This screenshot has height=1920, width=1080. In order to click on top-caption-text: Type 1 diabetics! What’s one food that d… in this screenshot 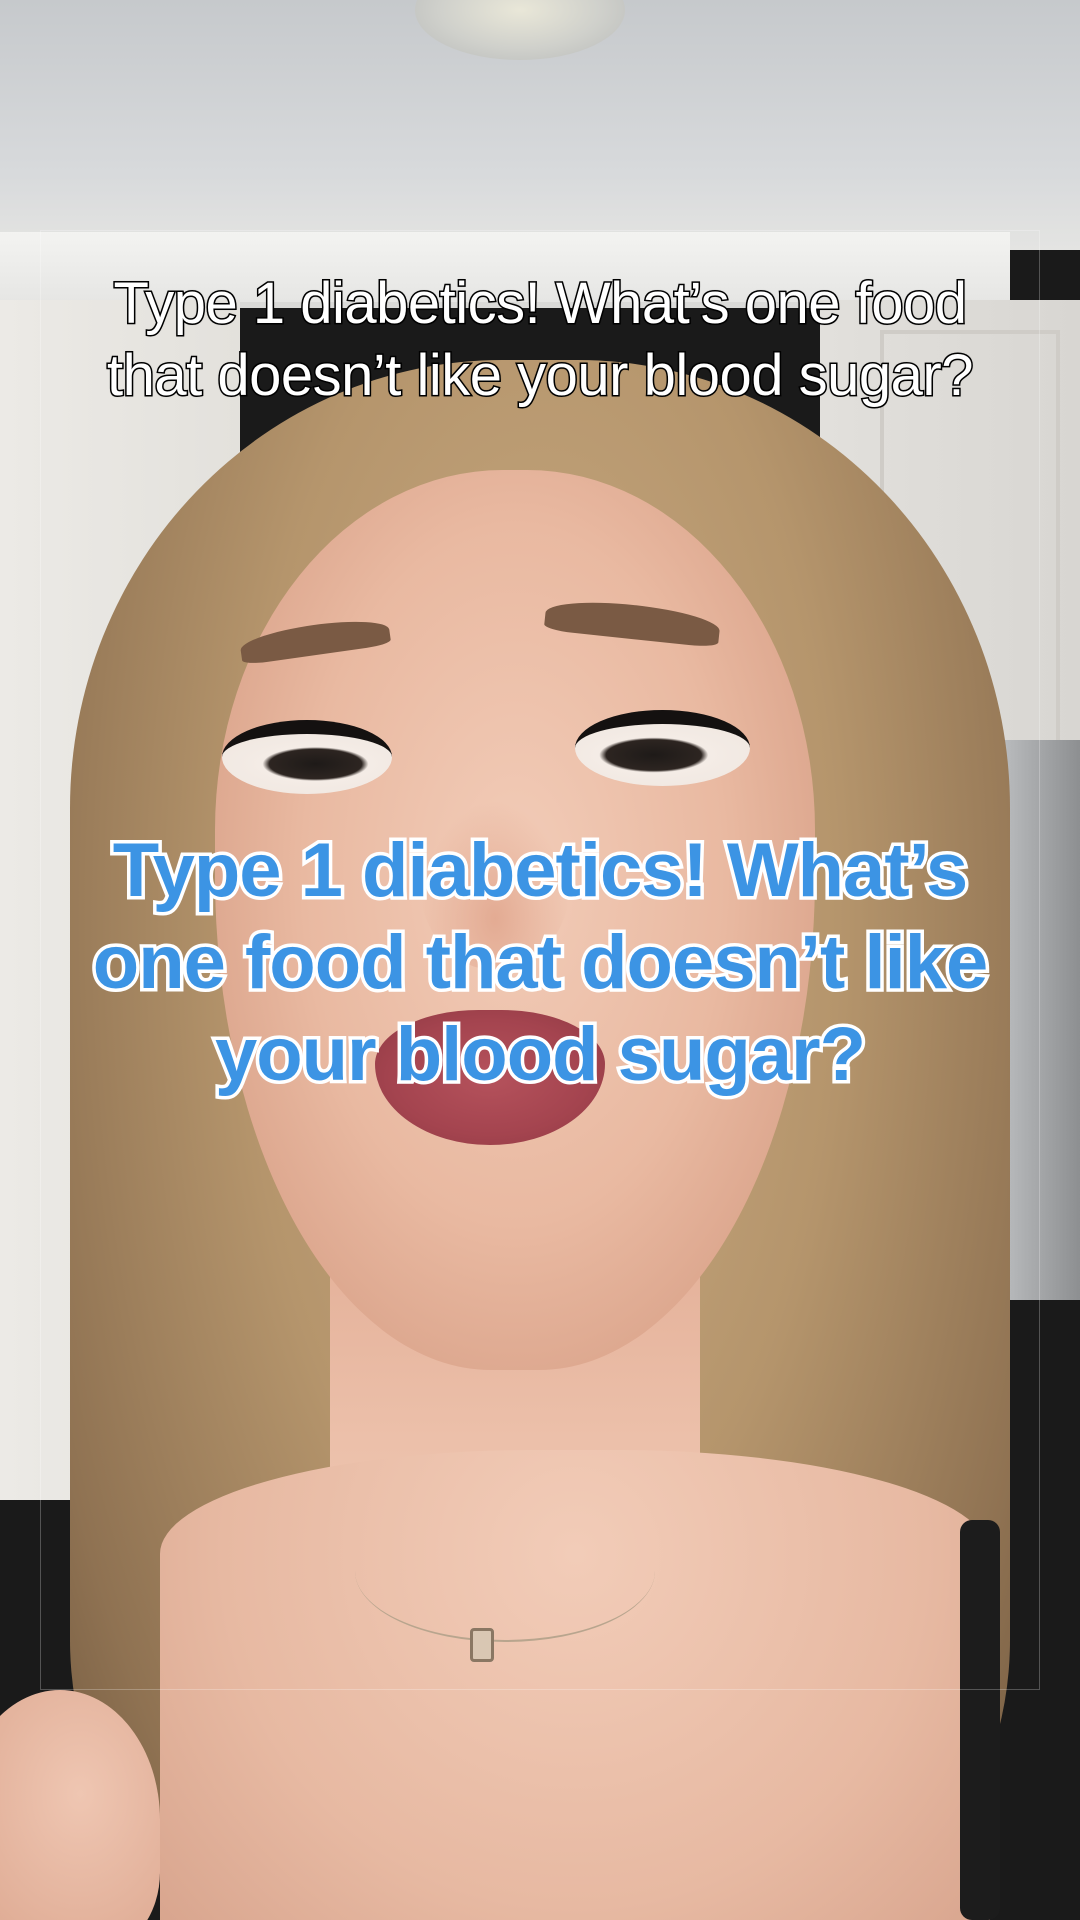, I will do `click(540, 340)`.